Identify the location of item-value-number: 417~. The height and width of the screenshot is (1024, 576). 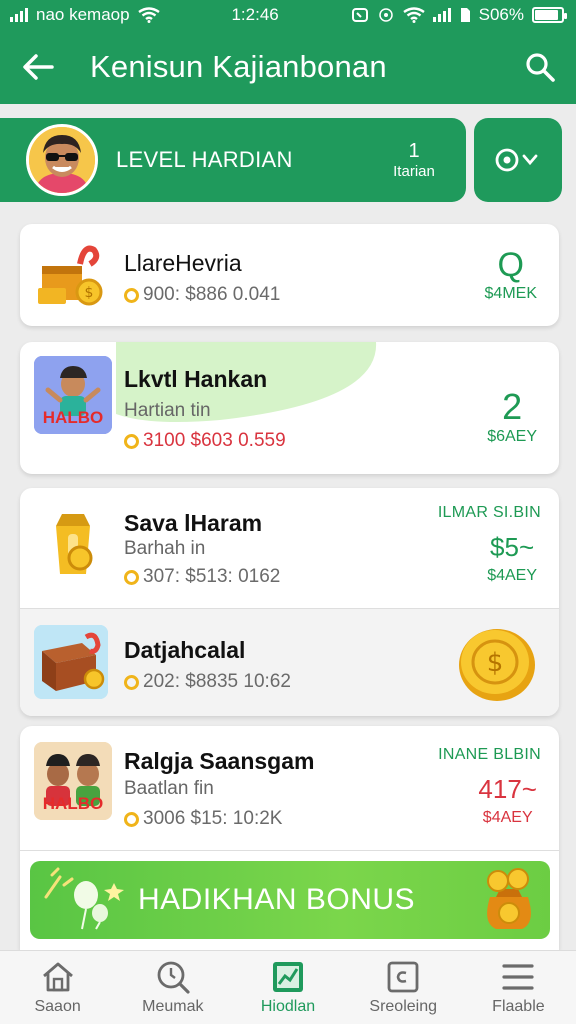
(507, 789).